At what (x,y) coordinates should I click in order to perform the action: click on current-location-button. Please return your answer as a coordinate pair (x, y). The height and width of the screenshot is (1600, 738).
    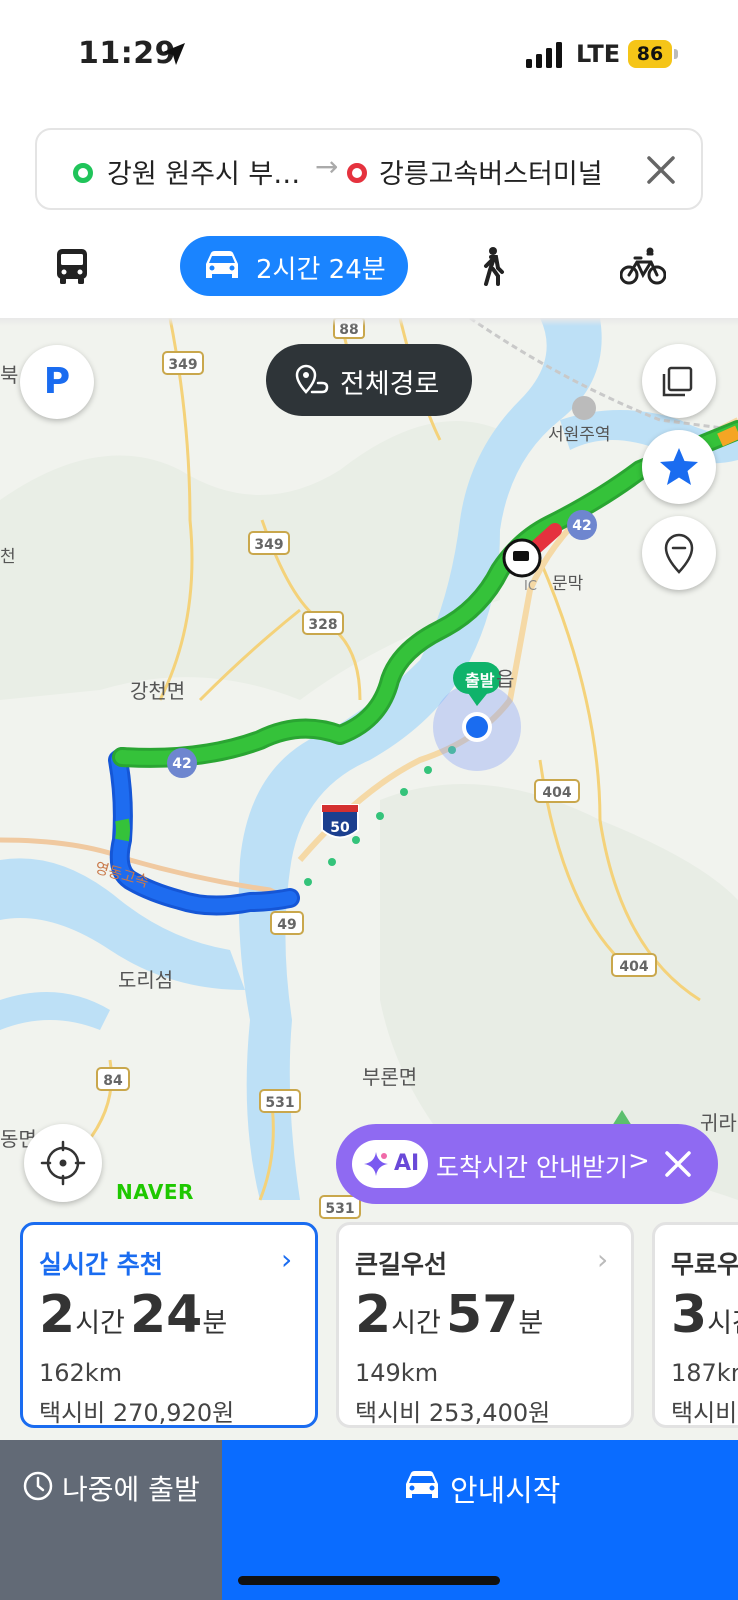
    Looking at the image, I should click on (63, 1163).